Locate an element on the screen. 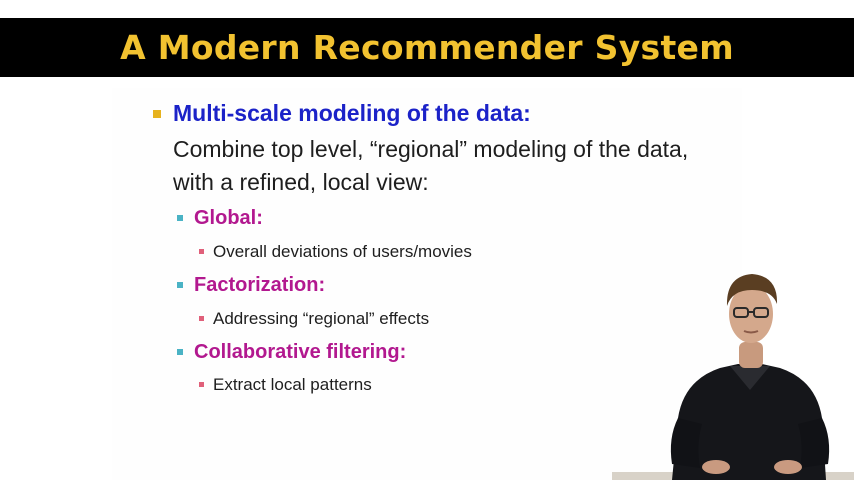  slide-title: A Modern Recommender System is located at coordinates (427, 47).